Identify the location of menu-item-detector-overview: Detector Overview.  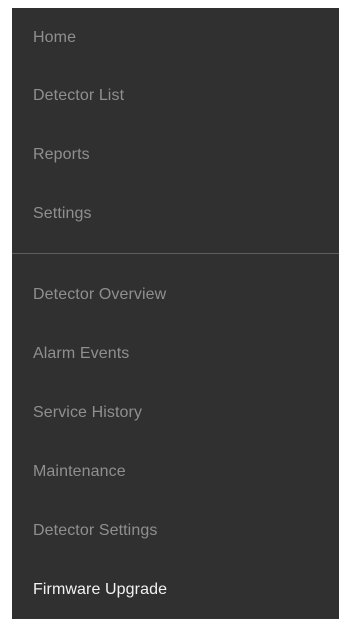
(99, 295).